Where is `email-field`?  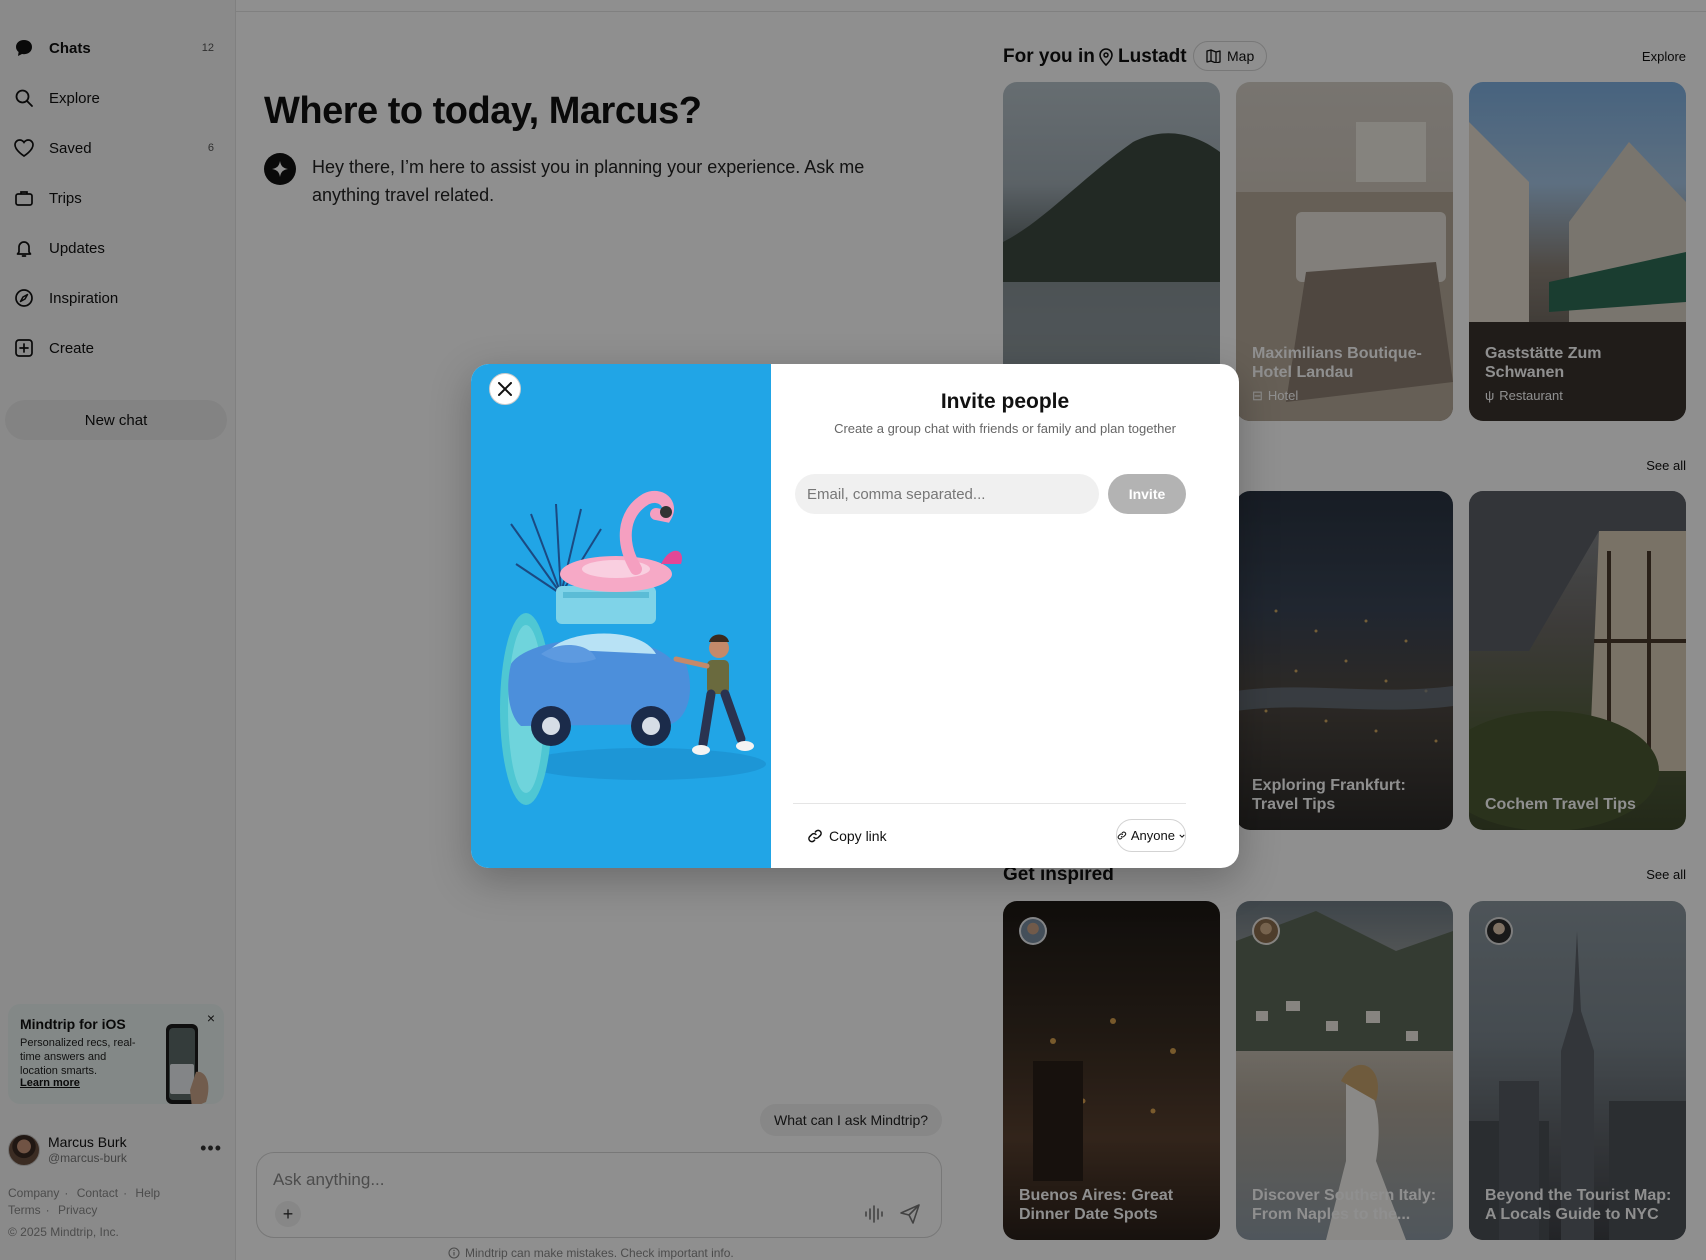
email-field is located at coordinates (947, 494).